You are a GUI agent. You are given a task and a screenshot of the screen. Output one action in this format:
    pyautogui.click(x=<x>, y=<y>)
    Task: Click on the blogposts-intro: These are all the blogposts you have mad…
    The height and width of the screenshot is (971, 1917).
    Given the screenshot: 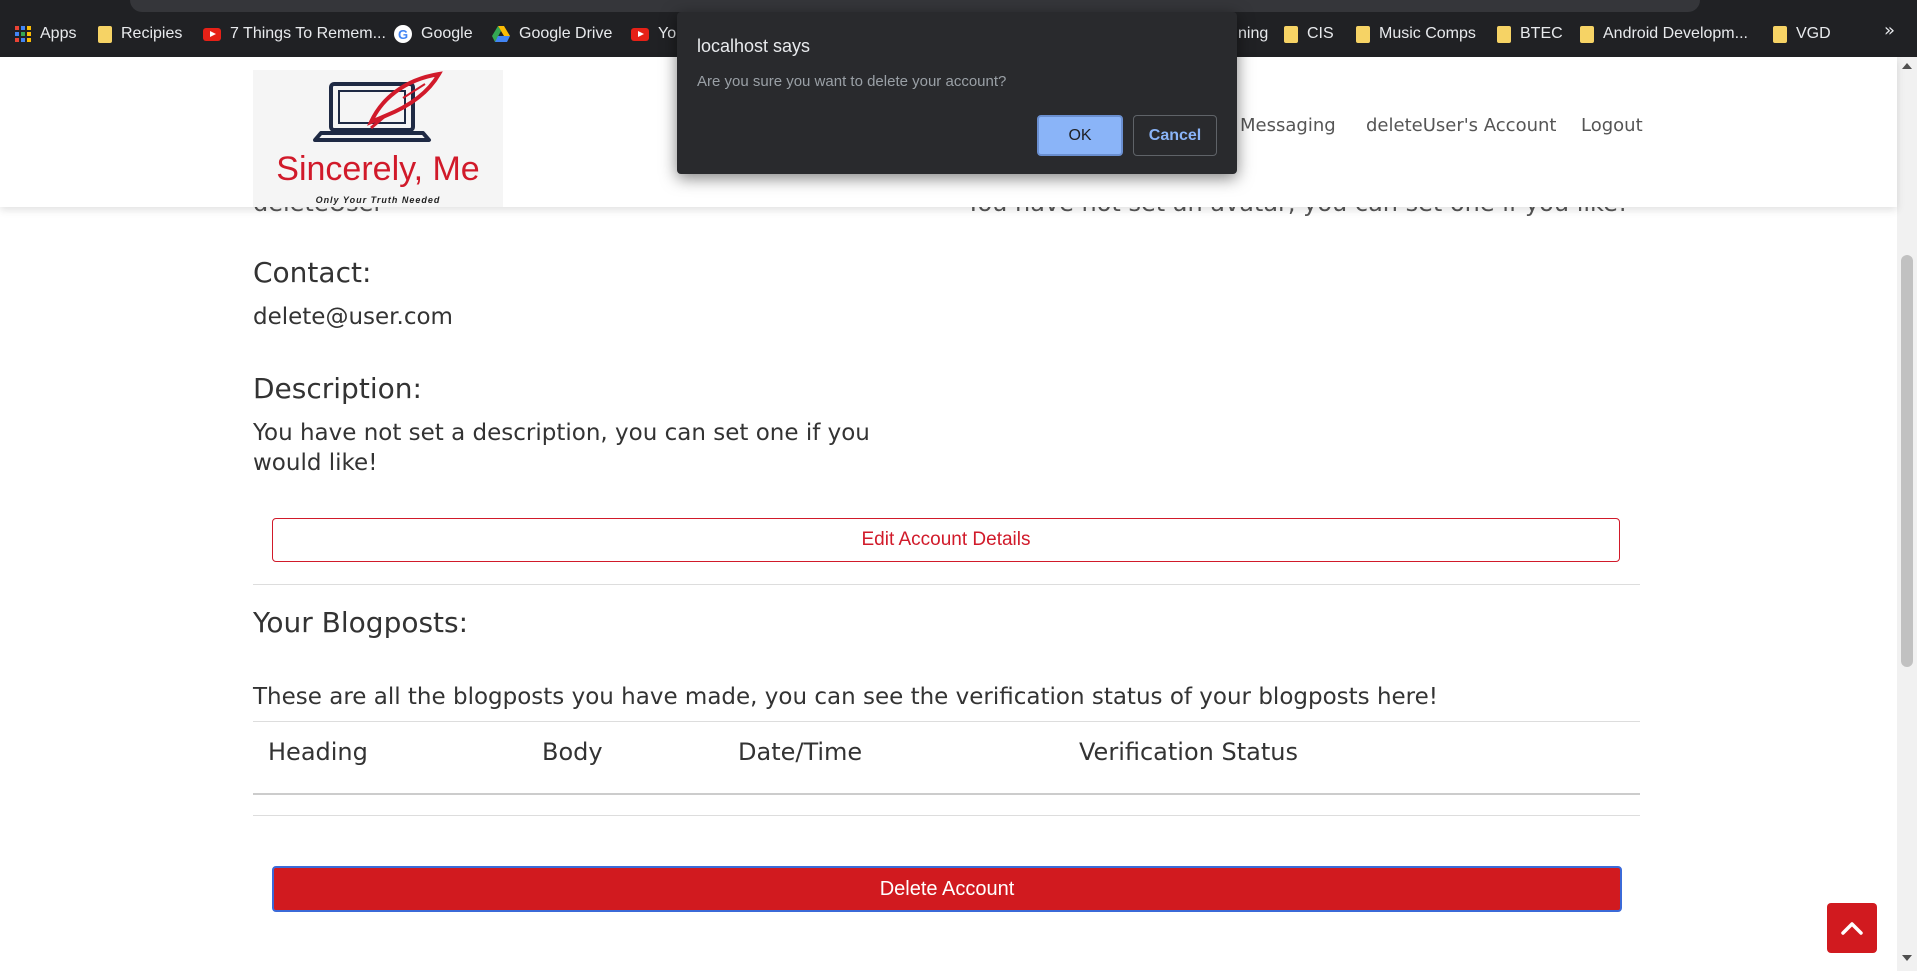 What is the action you would take?
    pyautogui.click(x=846, y=697)
    